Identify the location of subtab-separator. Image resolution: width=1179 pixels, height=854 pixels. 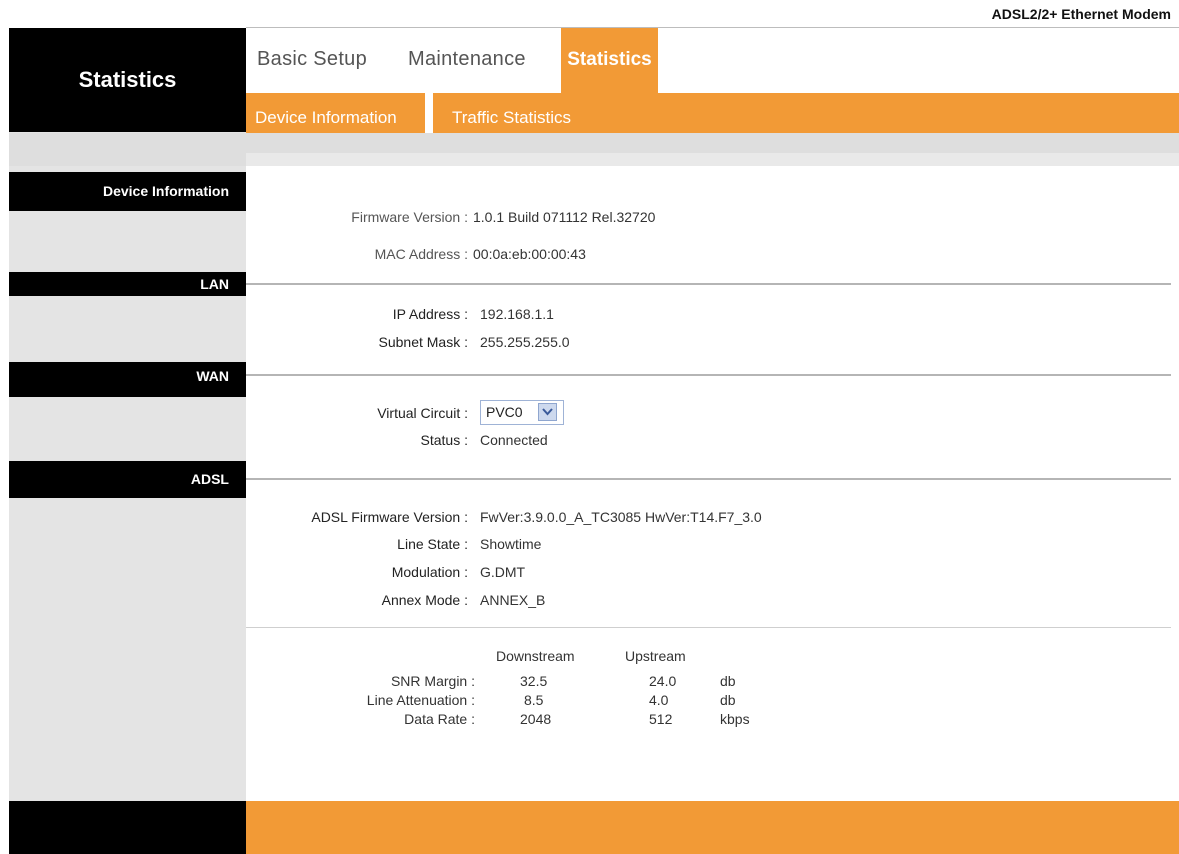
(429, 113).